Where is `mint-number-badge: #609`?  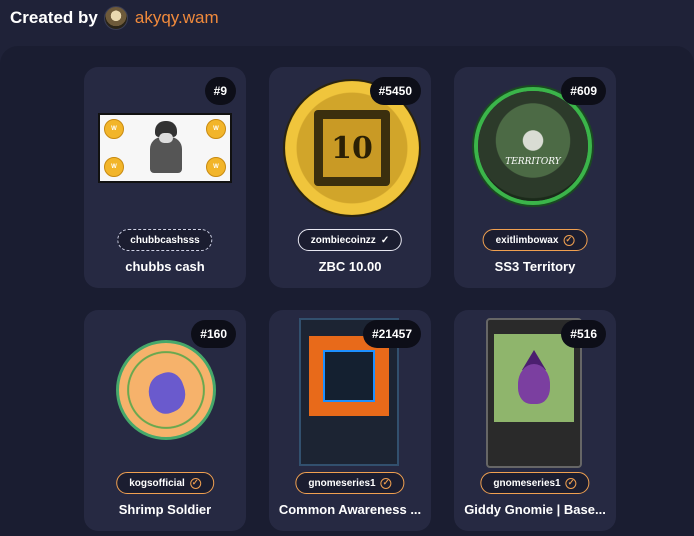
mint-number-badge: #609 is located at coordinates (583, 91).